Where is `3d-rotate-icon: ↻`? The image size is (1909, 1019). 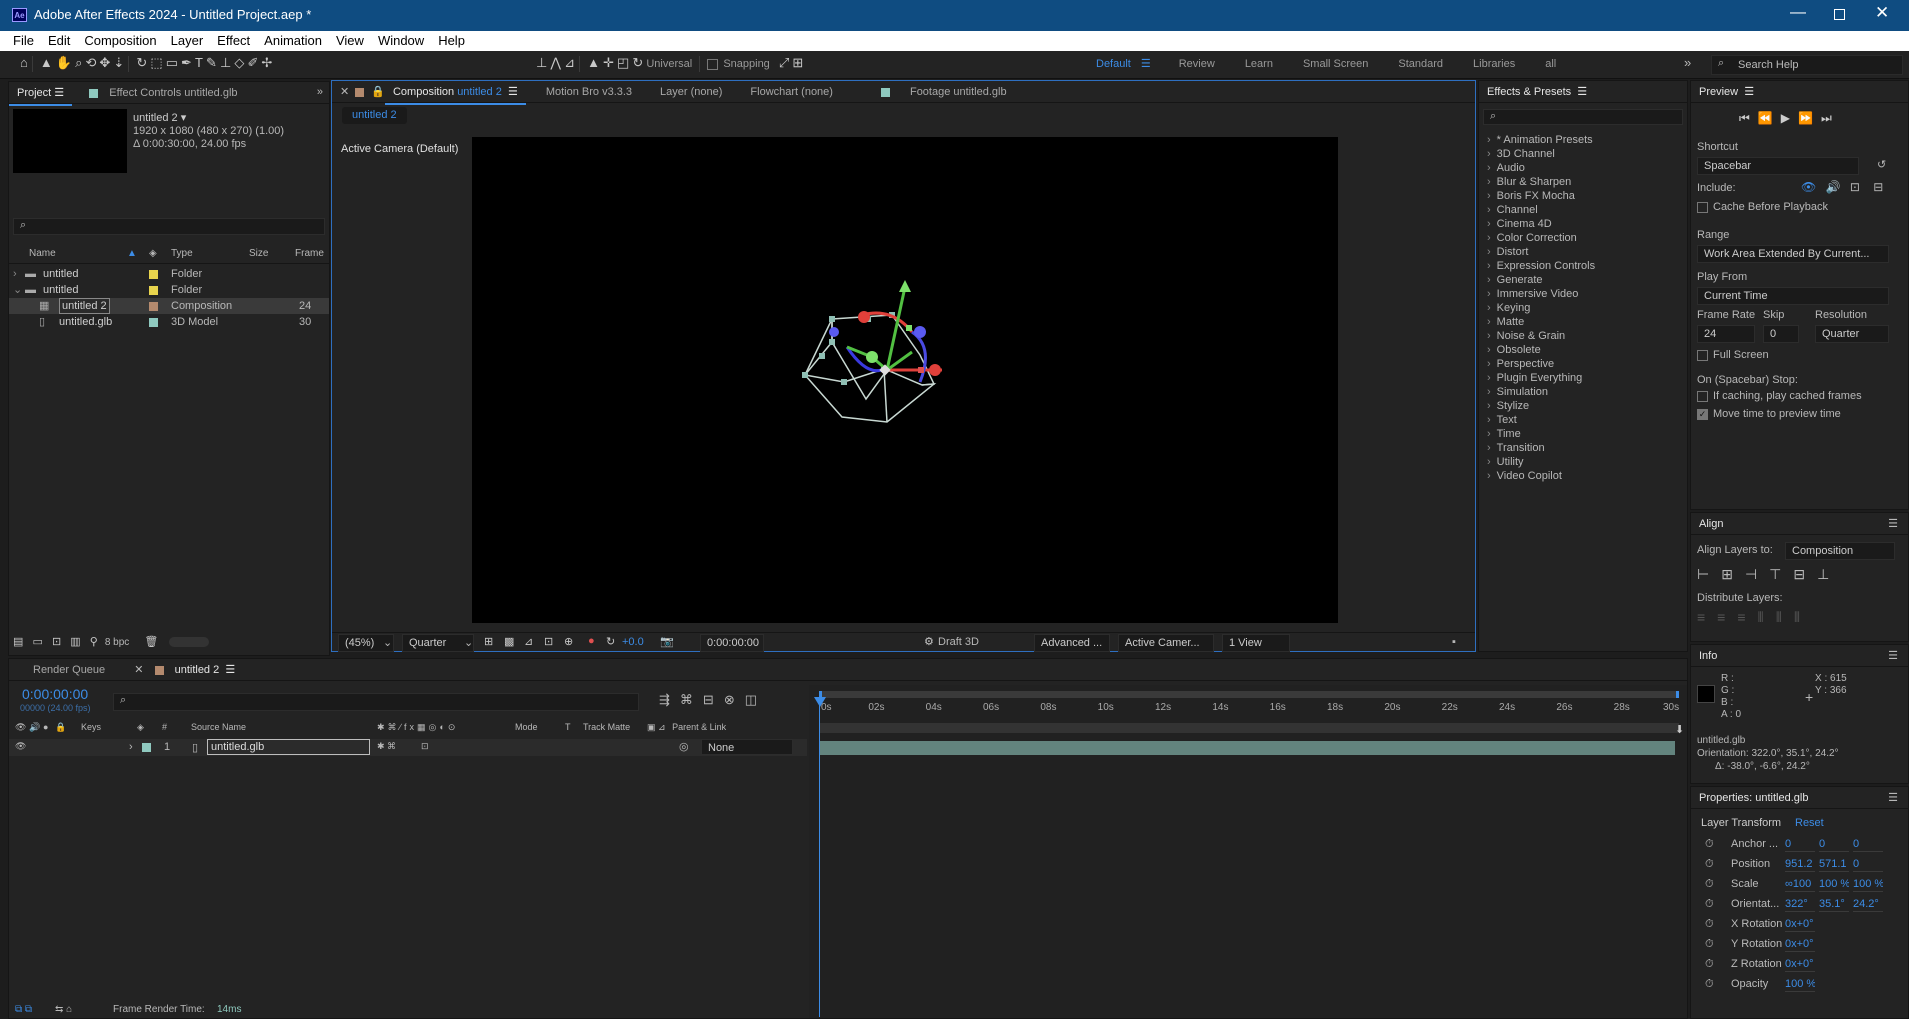
3d-rotate-icon: ↻ is located at coordinates (637, 63).